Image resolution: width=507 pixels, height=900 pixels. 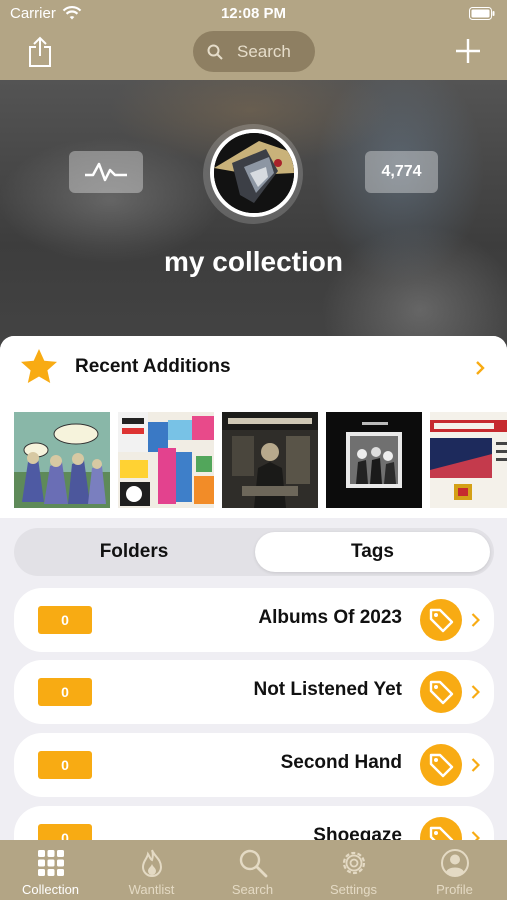 What do you see at coordinates (134, 552) in the screenshot?
I see `segment-folders: Folders` at bounding box center [134, 552].